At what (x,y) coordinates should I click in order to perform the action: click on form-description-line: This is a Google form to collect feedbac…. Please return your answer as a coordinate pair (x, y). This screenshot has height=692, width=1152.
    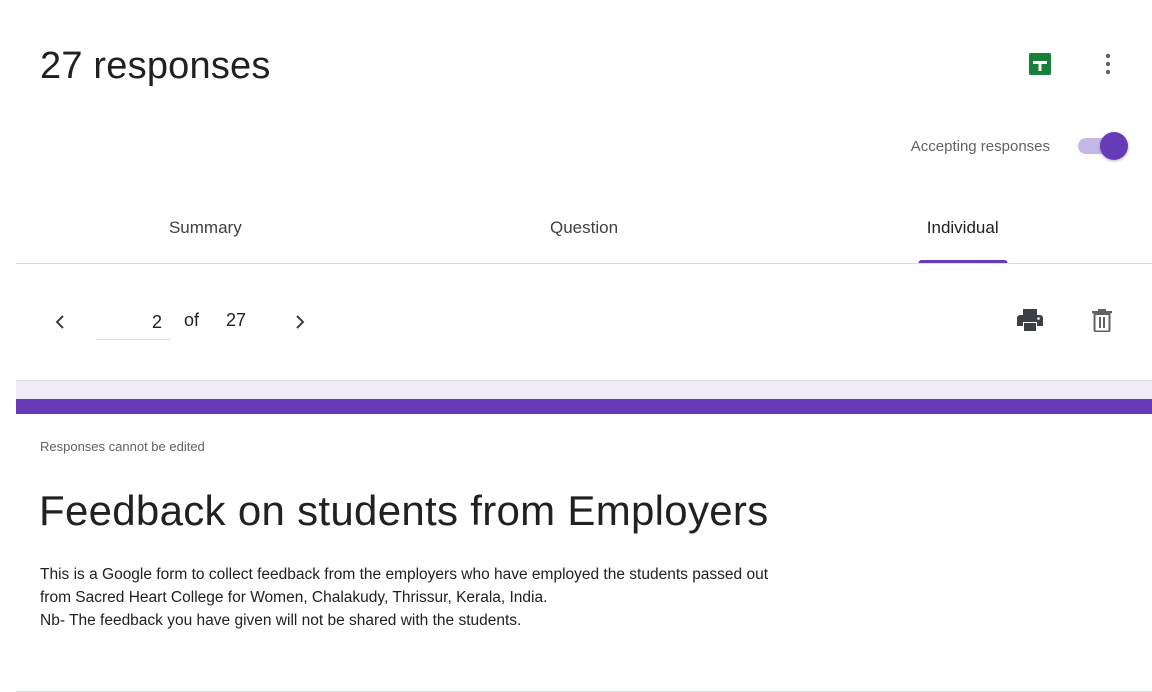
    Looking at the image, I should click on (404, 574).